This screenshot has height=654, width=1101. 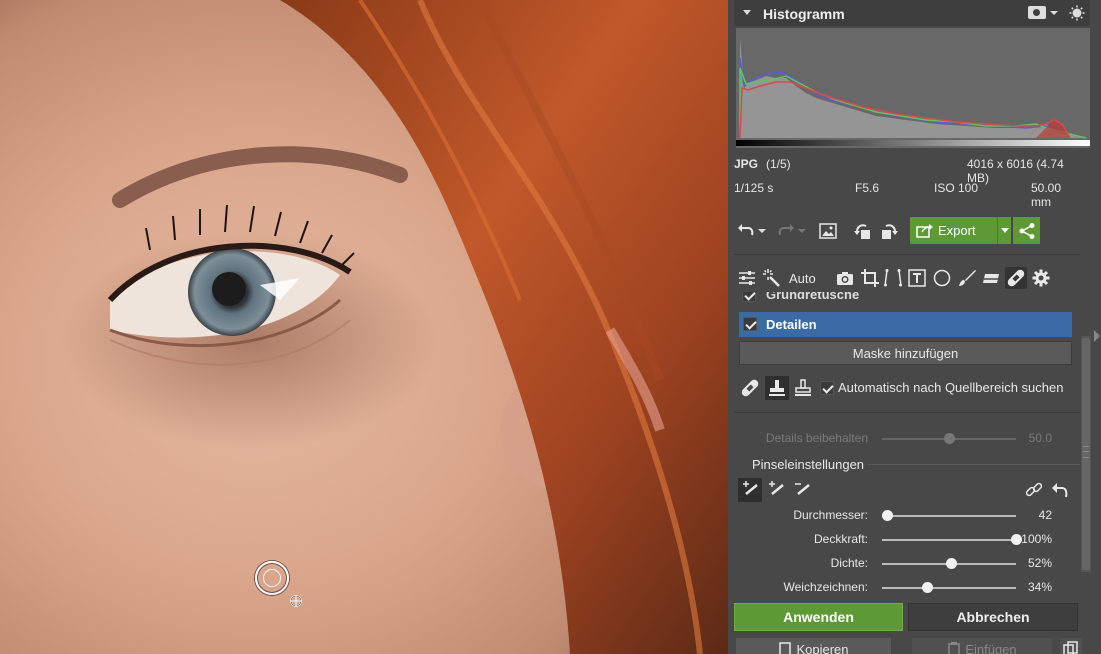 I want to click on rotate-right-icon, so click(x=890, y=231).